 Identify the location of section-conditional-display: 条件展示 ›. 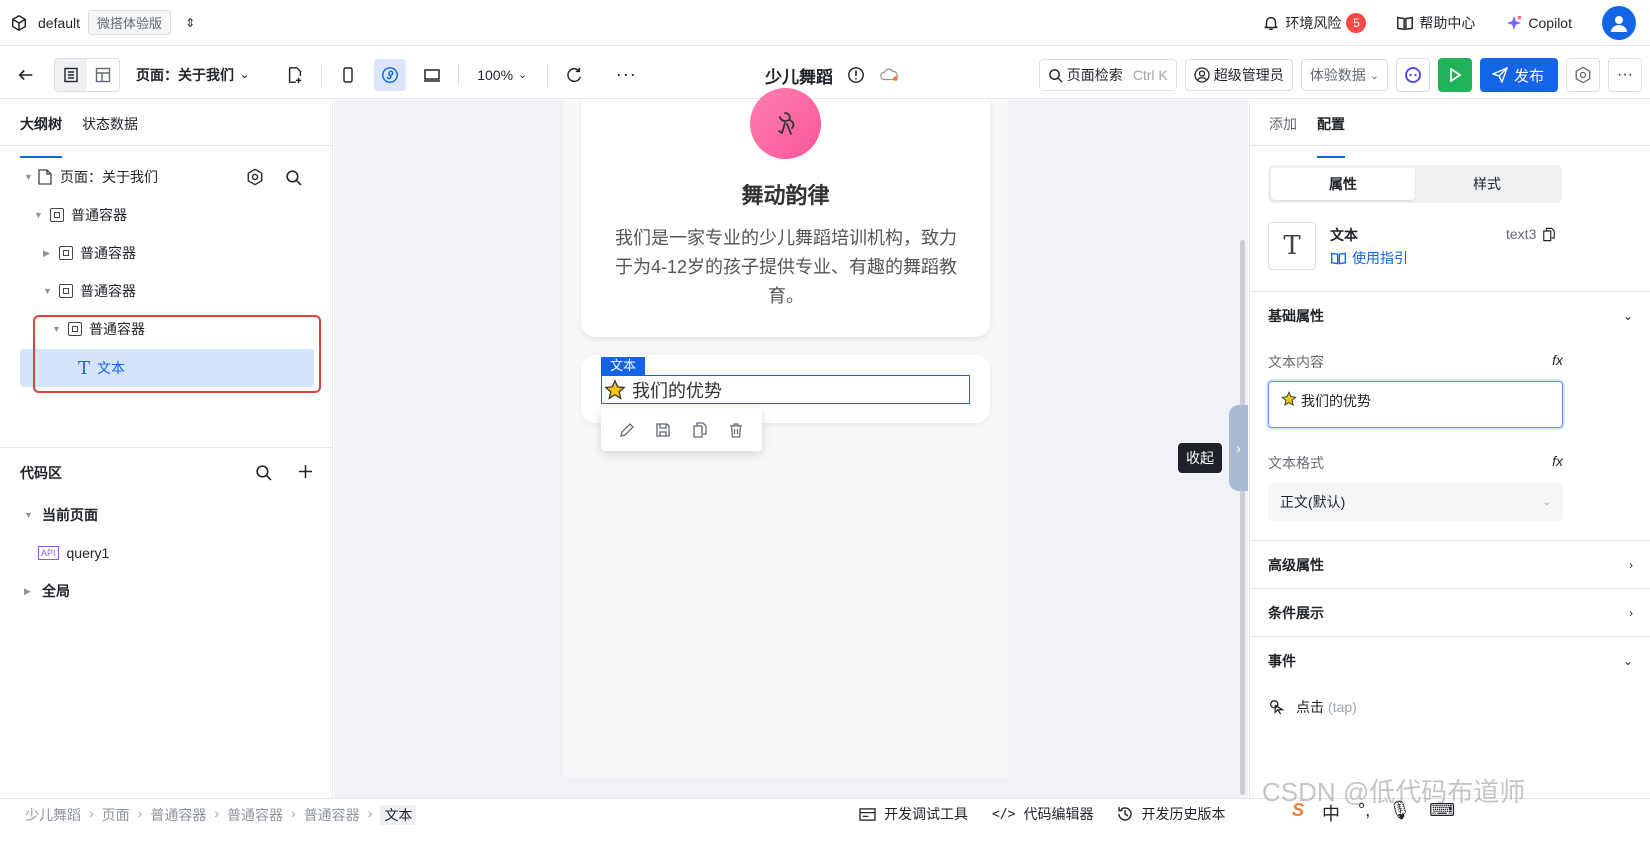
(1450, 612).